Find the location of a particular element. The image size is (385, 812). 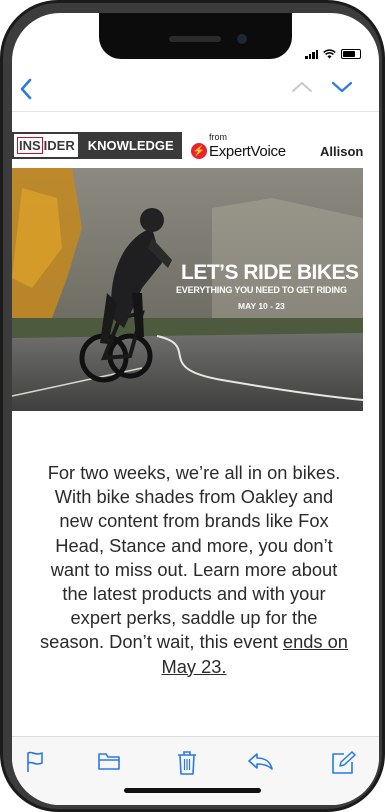

front-camera is located at coordinates (242, 39).